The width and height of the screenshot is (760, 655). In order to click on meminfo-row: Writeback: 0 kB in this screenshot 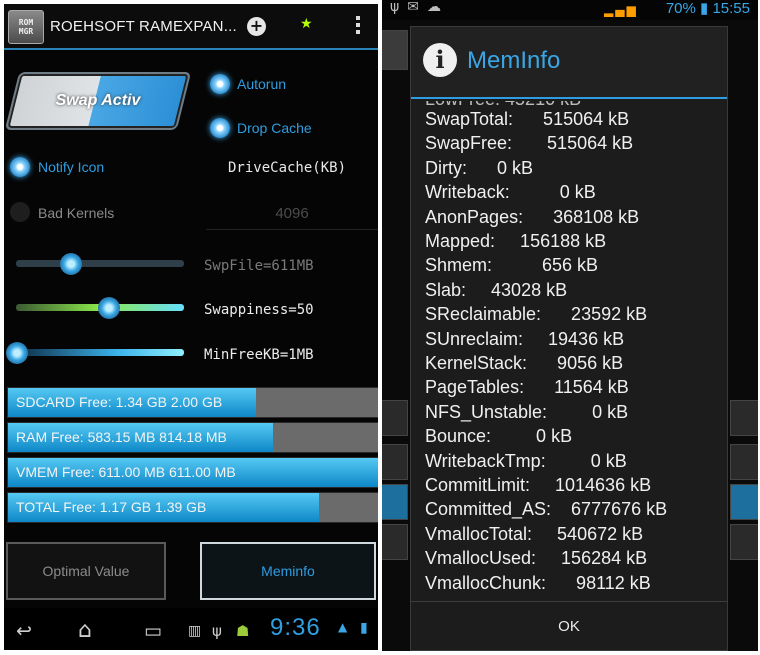, I will do `click(510, 192)`.